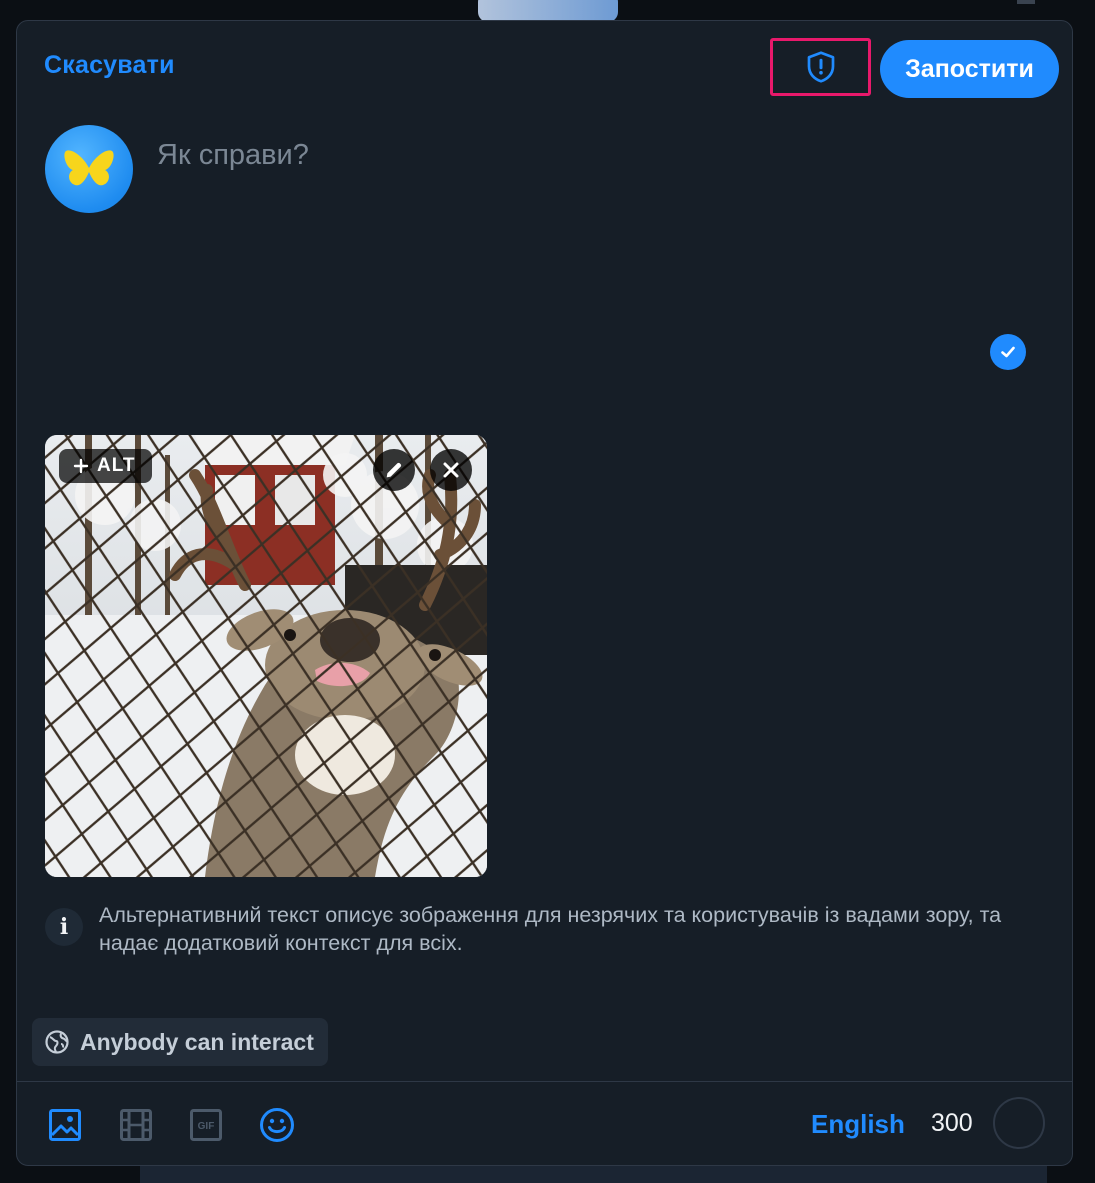  I want to click on add-video-button, so click(136, 1125).